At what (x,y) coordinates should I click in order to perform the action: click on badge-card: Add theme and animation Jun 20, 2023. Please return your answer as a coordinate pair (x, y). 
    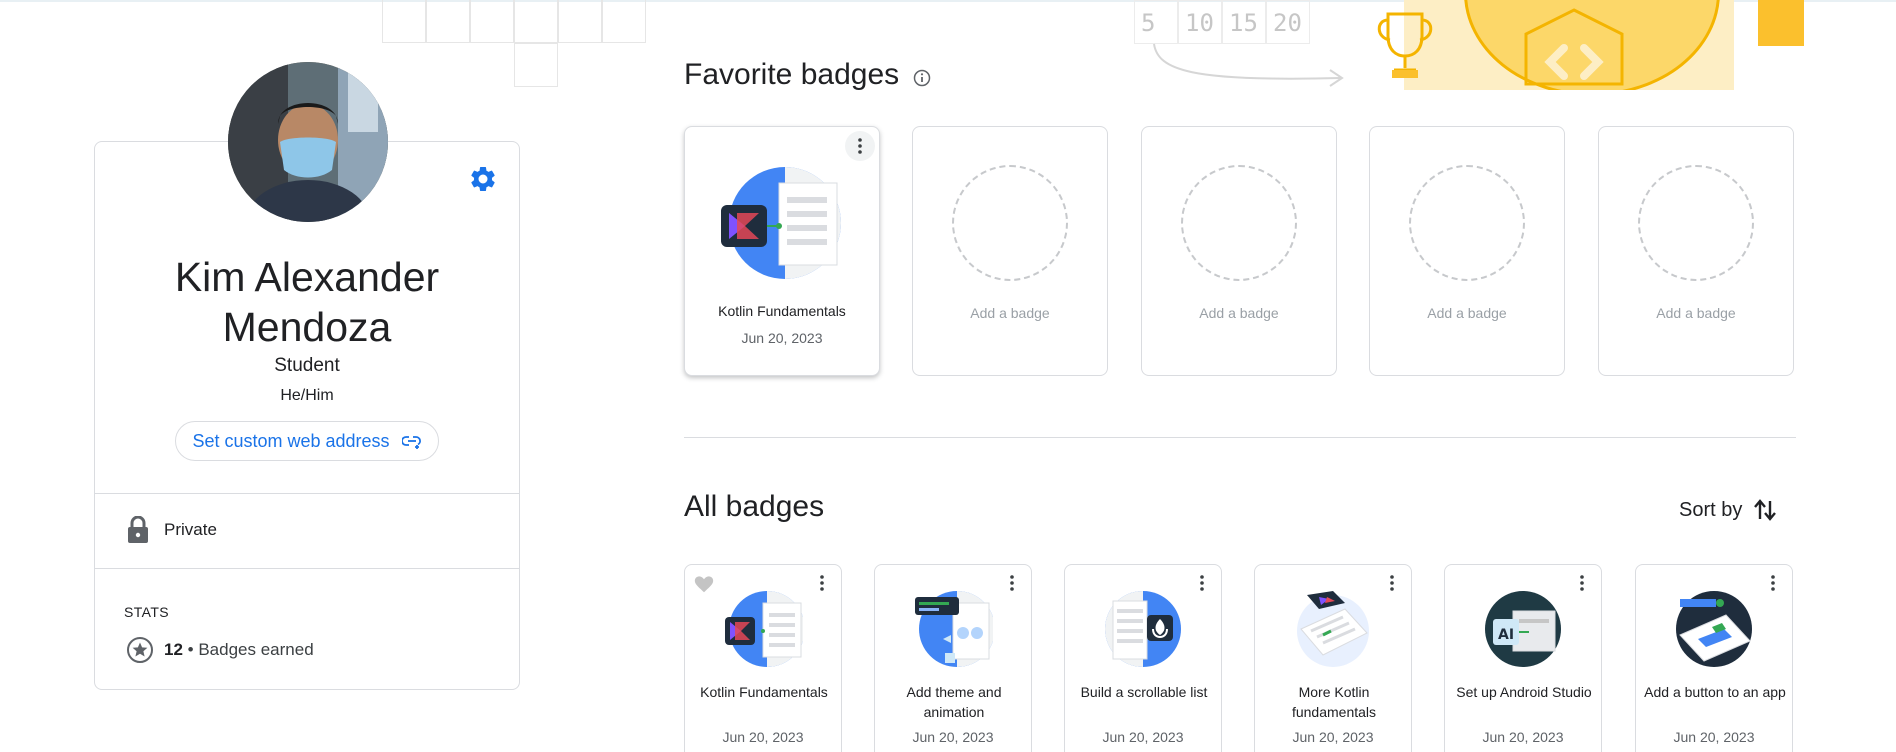
    Looking at the image, I should click on (953, 658).